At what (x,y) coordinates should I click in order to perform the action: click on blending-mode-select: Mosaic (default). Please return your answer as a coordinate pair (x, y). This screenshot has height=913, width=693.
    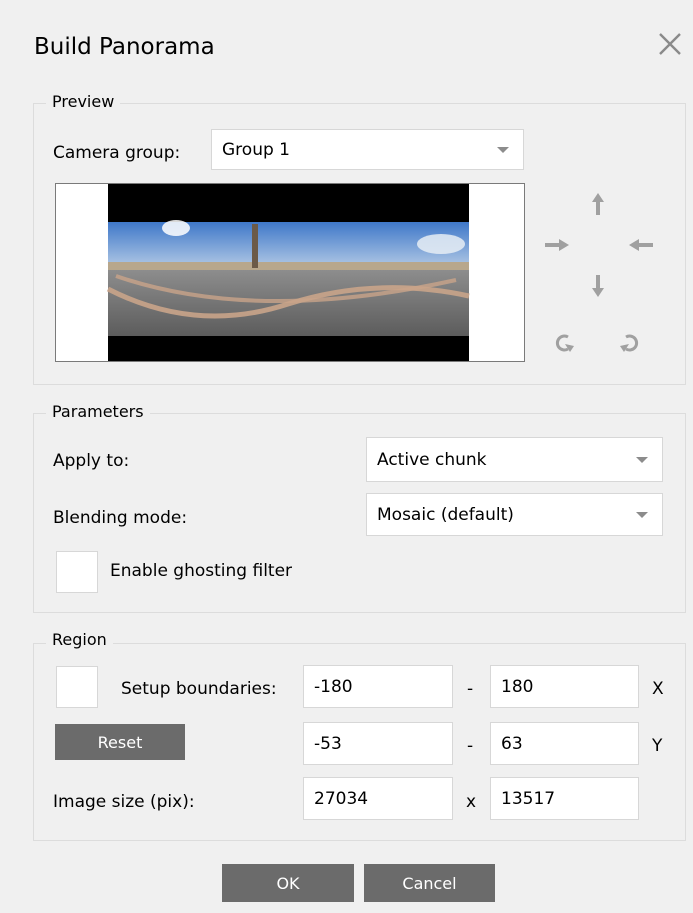
    Looking at the image, I should click on (514, 514).